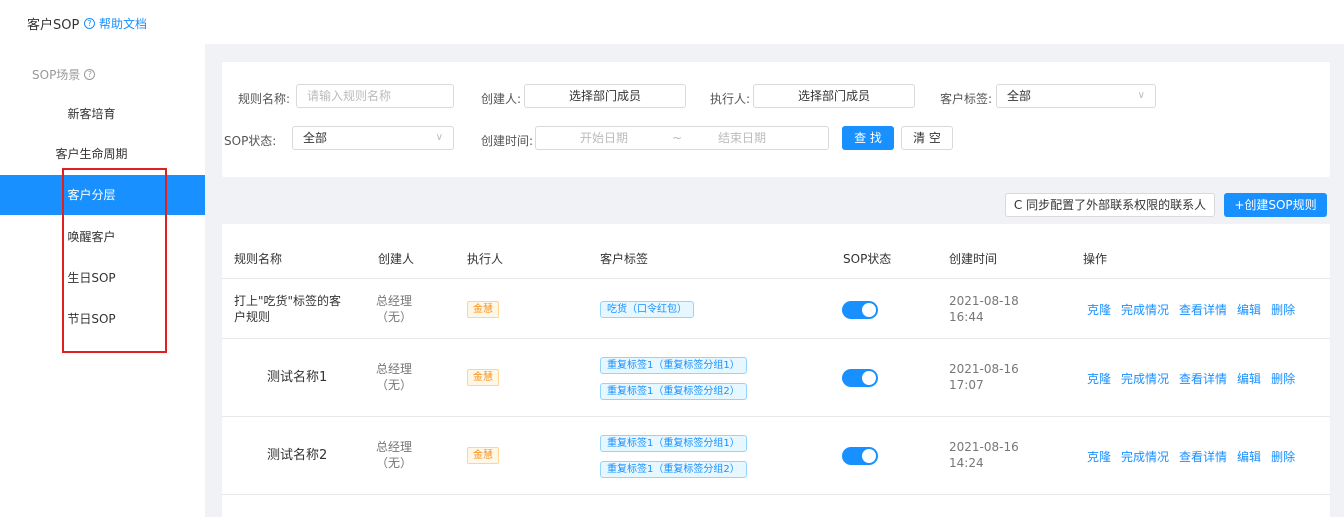 The width and height of the screenshot is (1344, 517). Describe the element at coordinates (501, 99) in the screenshot. I see `creator-label: 创建人:` at that location.